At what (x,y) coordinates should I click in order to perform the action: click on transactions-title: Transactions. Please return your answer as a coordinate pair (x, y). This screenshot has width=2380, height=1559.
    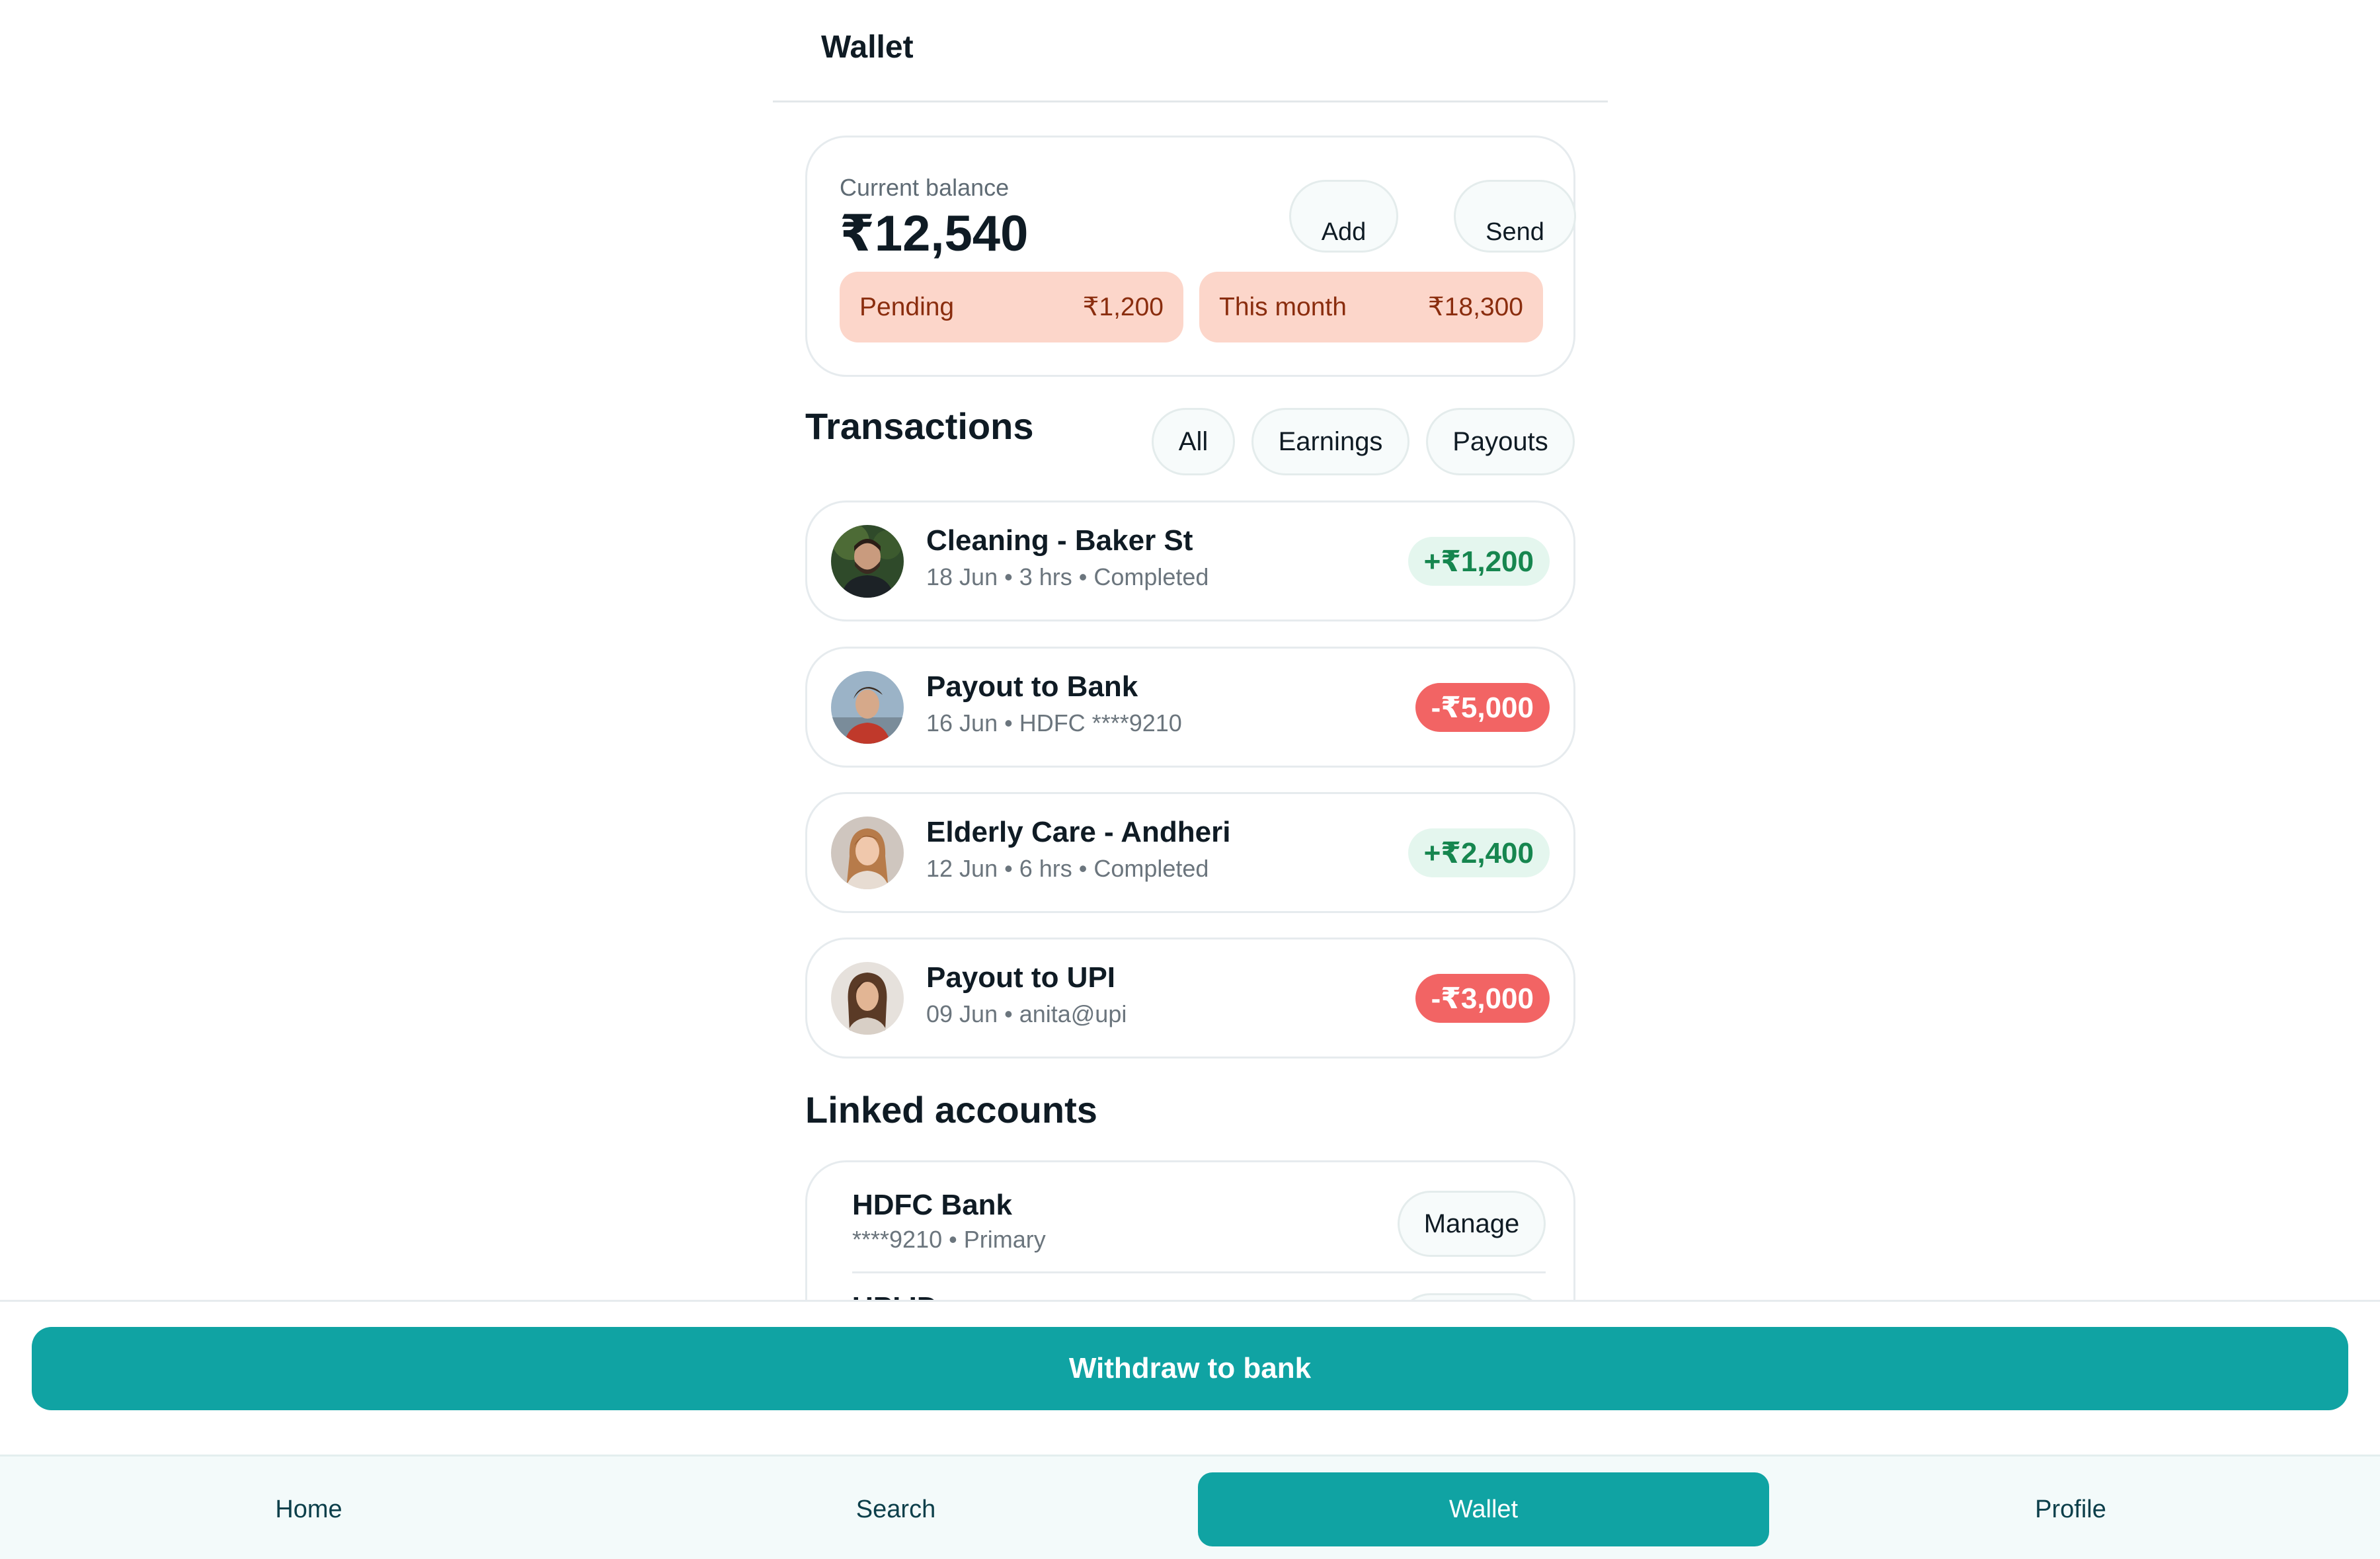
    Looking at the image, I should click on (919, 426).